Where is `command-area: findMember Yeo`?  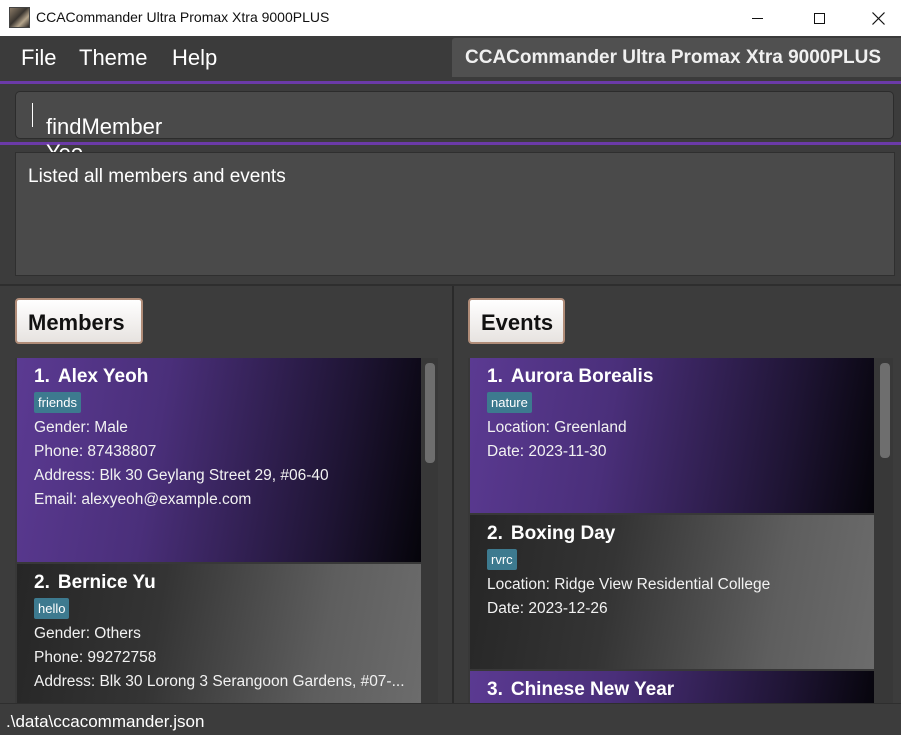
command-area: findMember Yeo is located at coordinates (450, 123).